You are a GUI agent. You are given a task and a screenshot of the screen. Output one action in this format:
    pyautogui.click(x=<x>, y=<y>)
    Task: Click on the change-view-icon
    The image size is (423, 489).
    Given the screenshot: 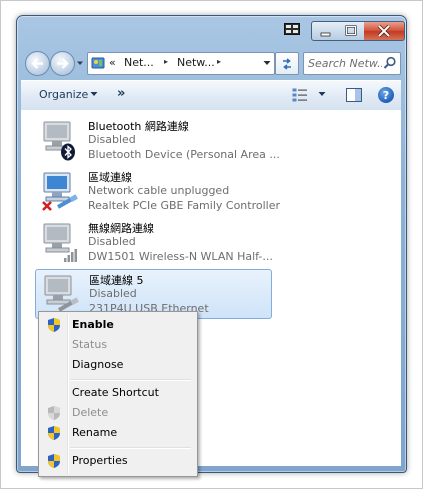 What is the action you would take?
    pyautogui.click(x=300, y=95)
    